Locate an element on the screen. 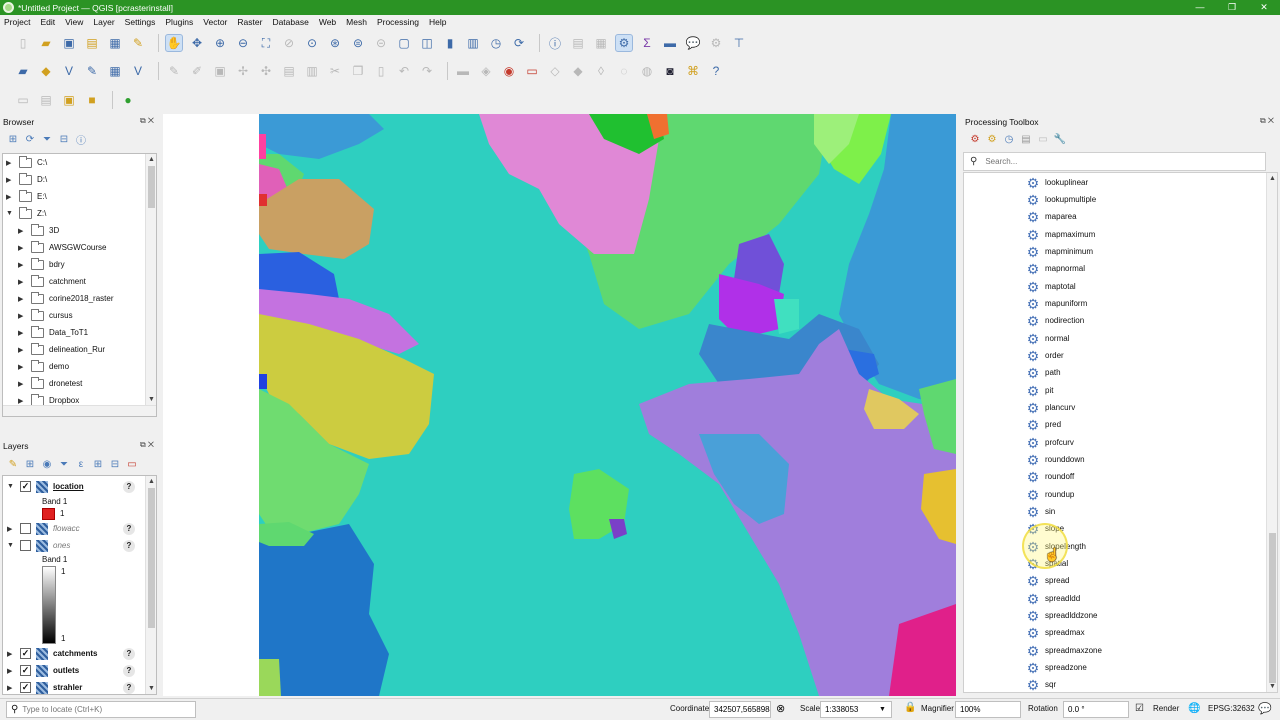  algorithm-item-spatial: ⚙ spatial is located at coordinates (1047, 563).